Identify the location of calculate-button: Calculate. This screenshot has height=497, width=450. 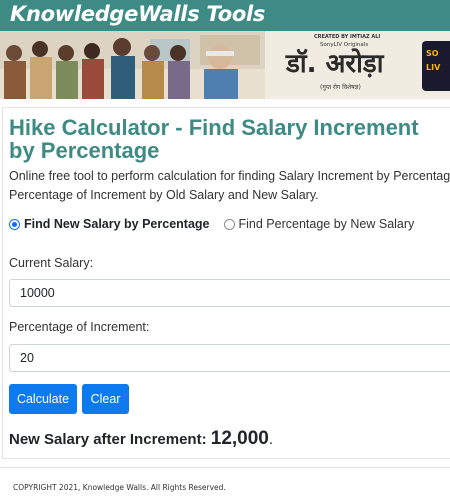
(43, 399).